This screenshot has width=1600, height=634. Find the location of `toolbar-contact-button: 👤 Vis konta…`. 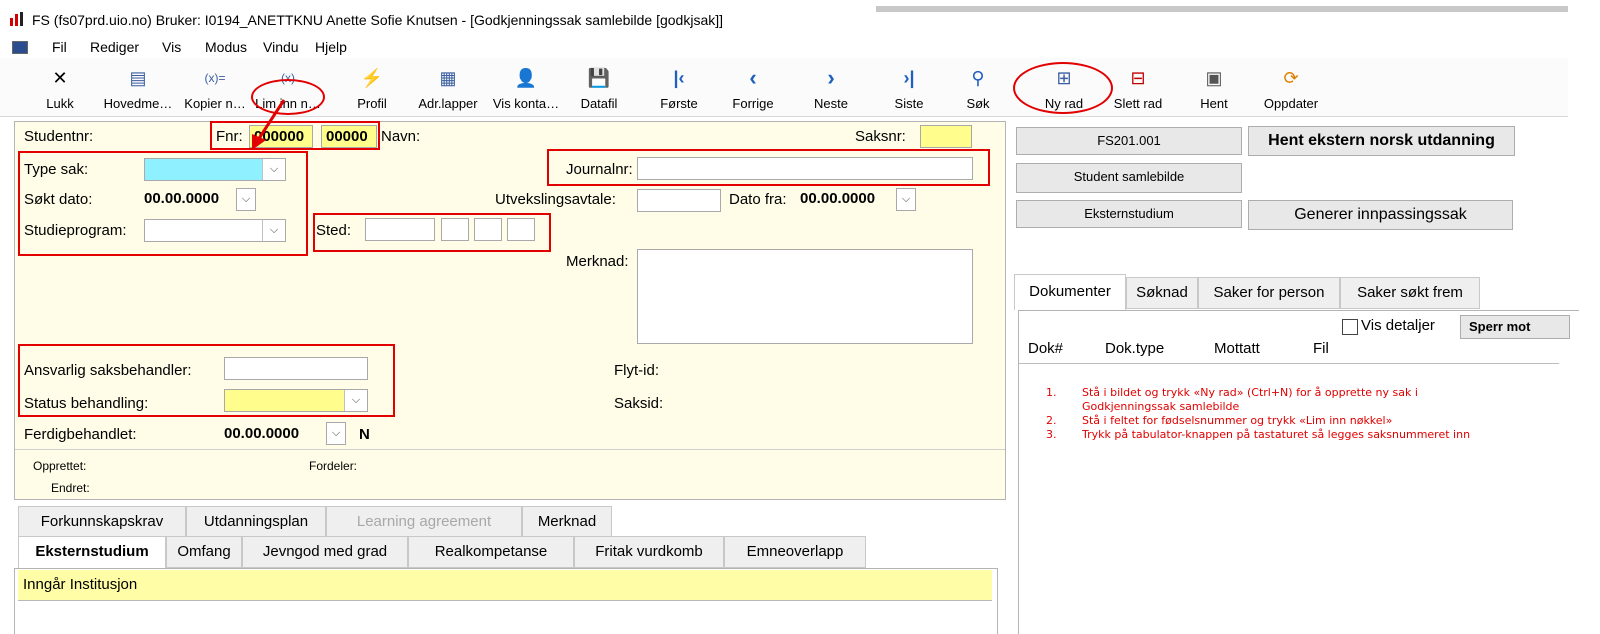

toolbar-contact-button: 👤 Vis konta… is located at coordinates (526, 88).